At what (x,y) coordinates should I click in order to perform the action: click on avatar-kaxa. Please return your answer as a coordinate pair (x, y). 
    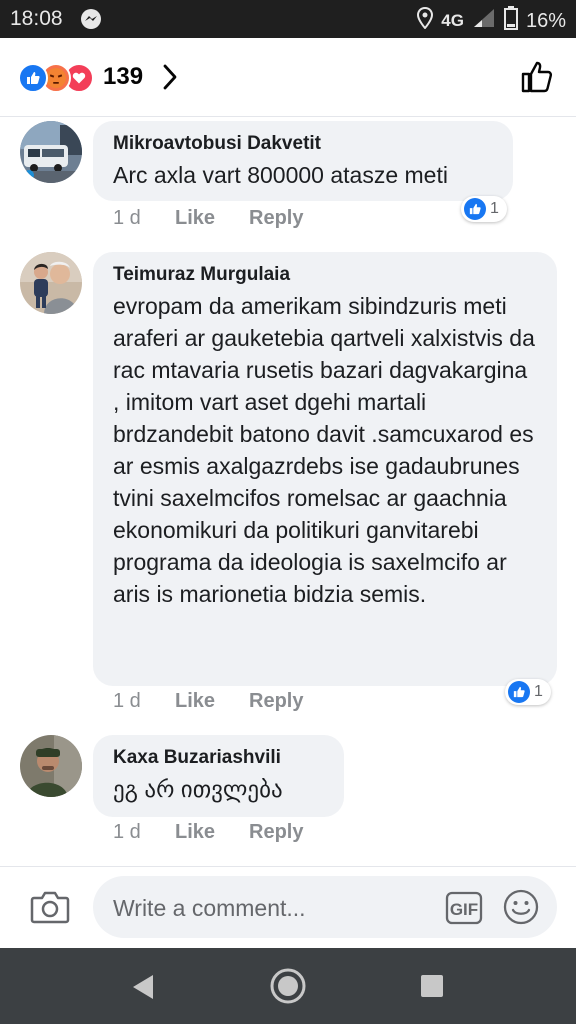
    Looking at the image, I should click on (51, 766).